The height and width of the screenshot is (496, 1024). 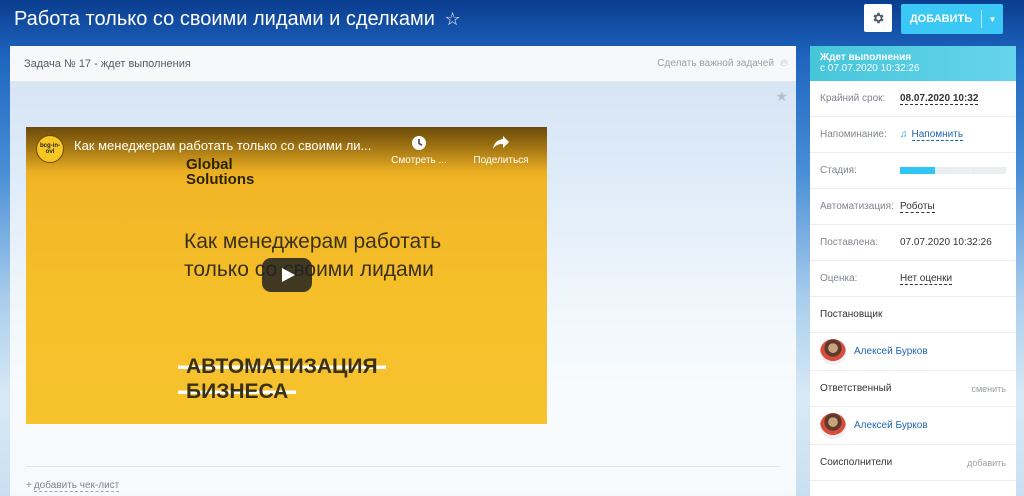 I want to click on rating-label: Оценка:, so click(x=839, y=278).